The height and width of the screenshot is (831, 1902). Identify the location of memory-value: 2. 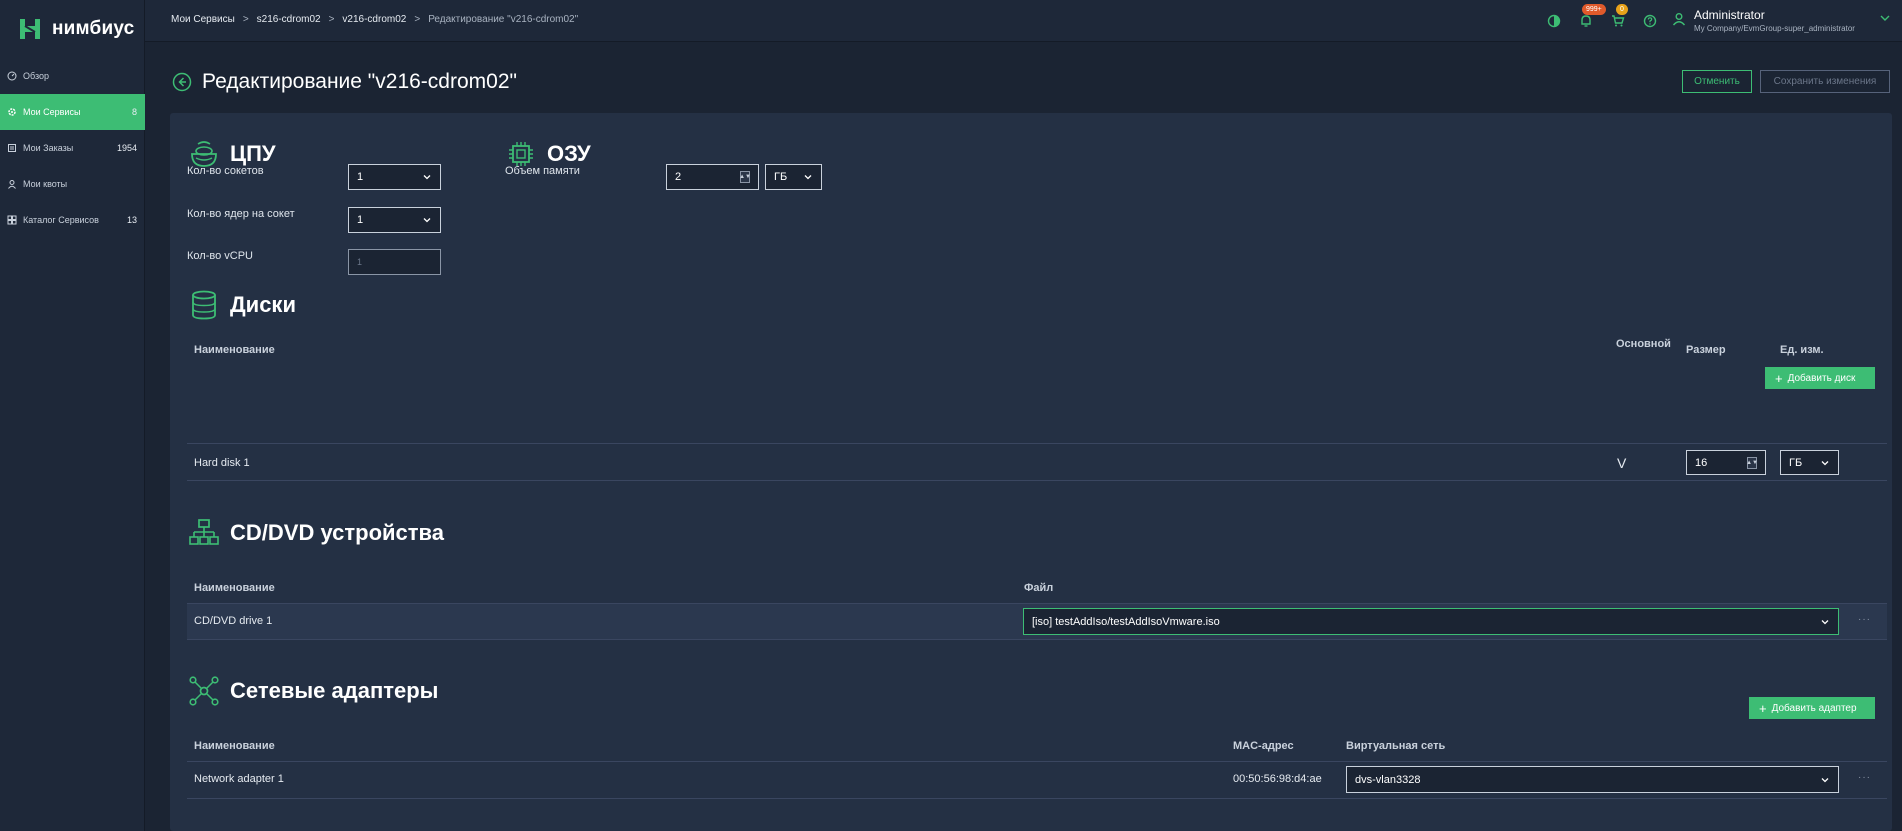
(678, 177).